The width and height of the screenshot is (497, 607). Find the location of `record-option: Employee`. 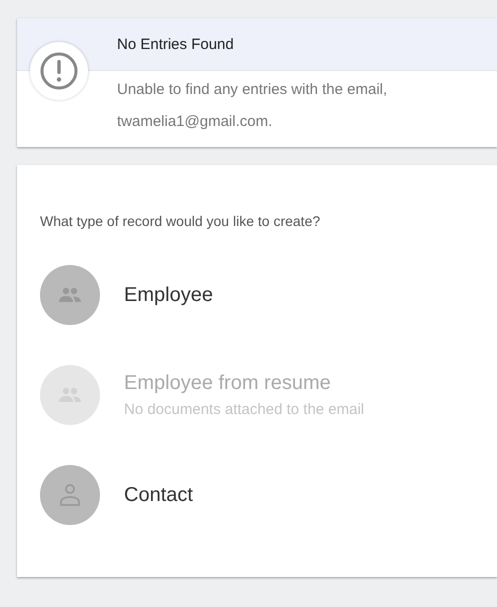

record-option: Employee is located at coordinates (268, 295).